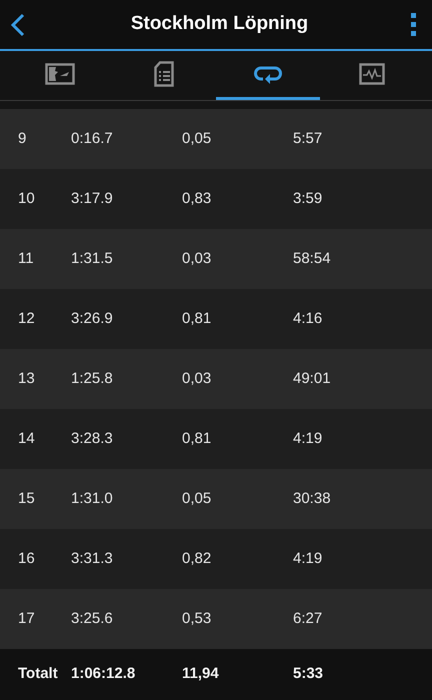  What do you see at coordinates (26, 498) in the screenshot?
I see `lap-number: 15` at bounding box center [26, 498].